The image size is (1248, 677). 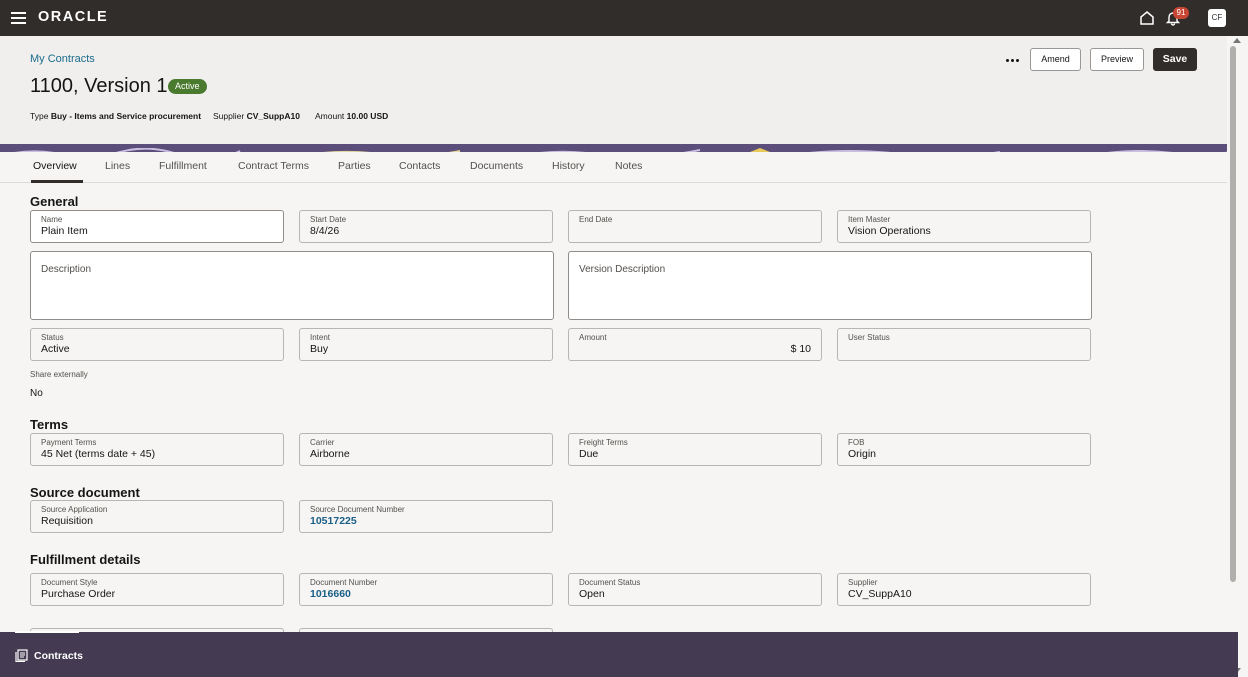 What do you see at coordinates (183, 166) in the screenshot?
I see `tab-fulfillment: Fulfillment` at bounding box center [183, 166].